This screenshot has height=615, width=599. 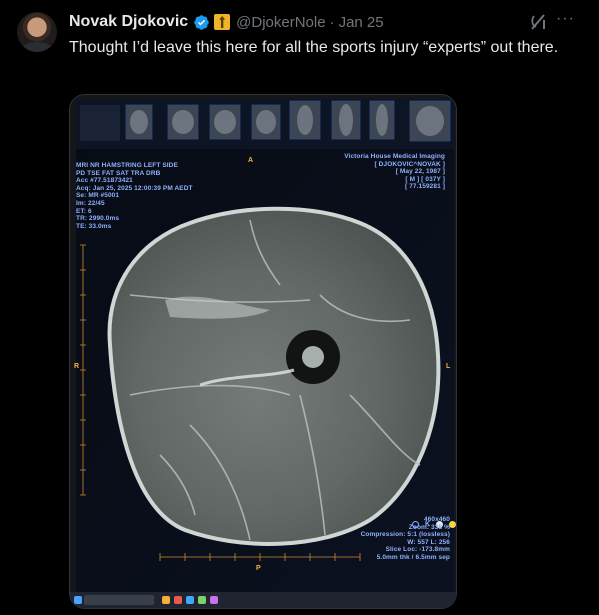 I want to click on scan-info-line: Acc #77.51873421, so click(x=104, y=181).